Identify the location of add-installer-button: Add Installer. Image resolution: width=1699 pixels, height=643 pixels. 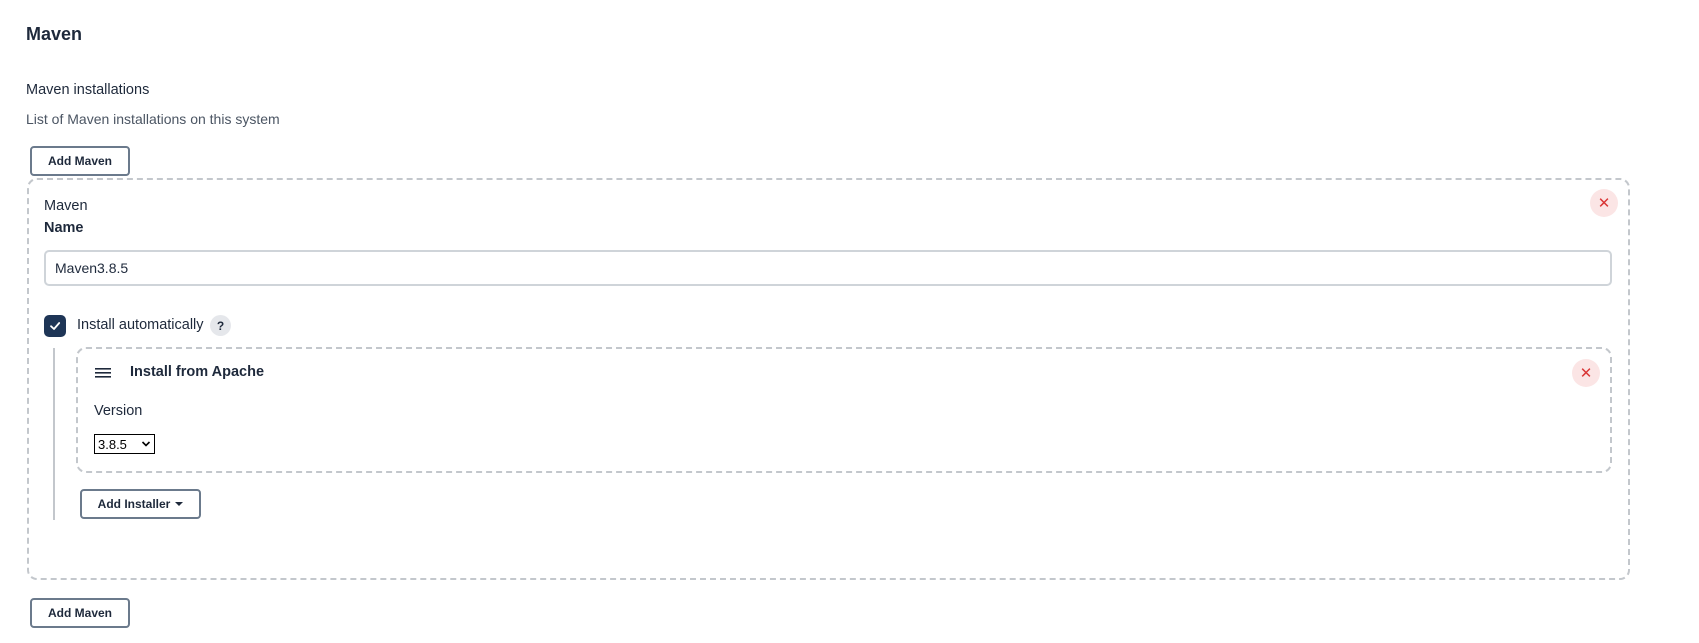
(140, 504).